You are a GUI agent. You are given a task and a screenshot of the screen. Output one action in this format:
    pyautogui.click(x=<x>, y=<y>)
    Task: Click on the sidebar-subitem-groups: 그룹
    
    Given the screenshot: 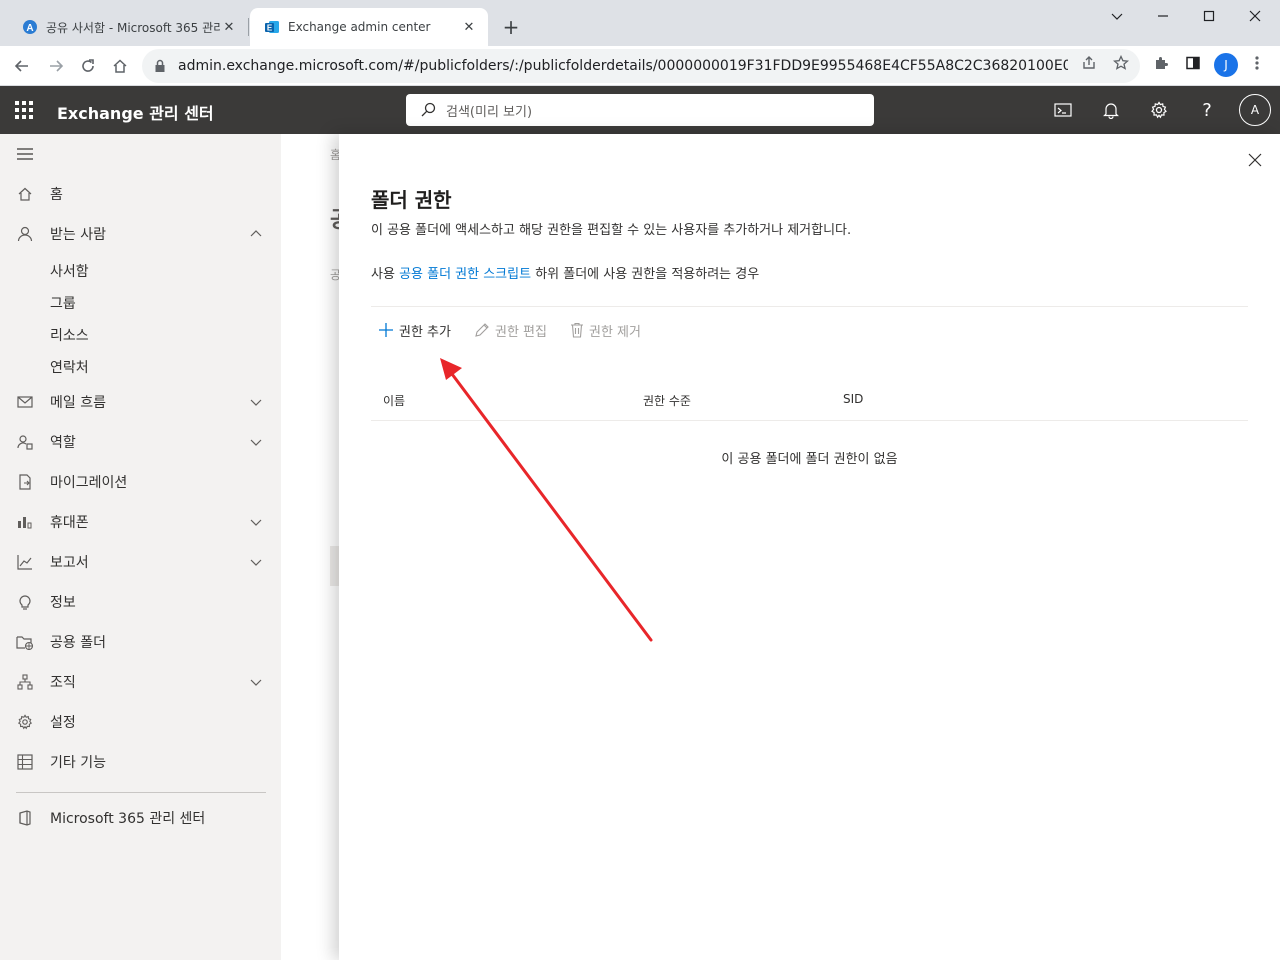 What is the action you would take?
    pyautogui.click(x=63, y=303)
    